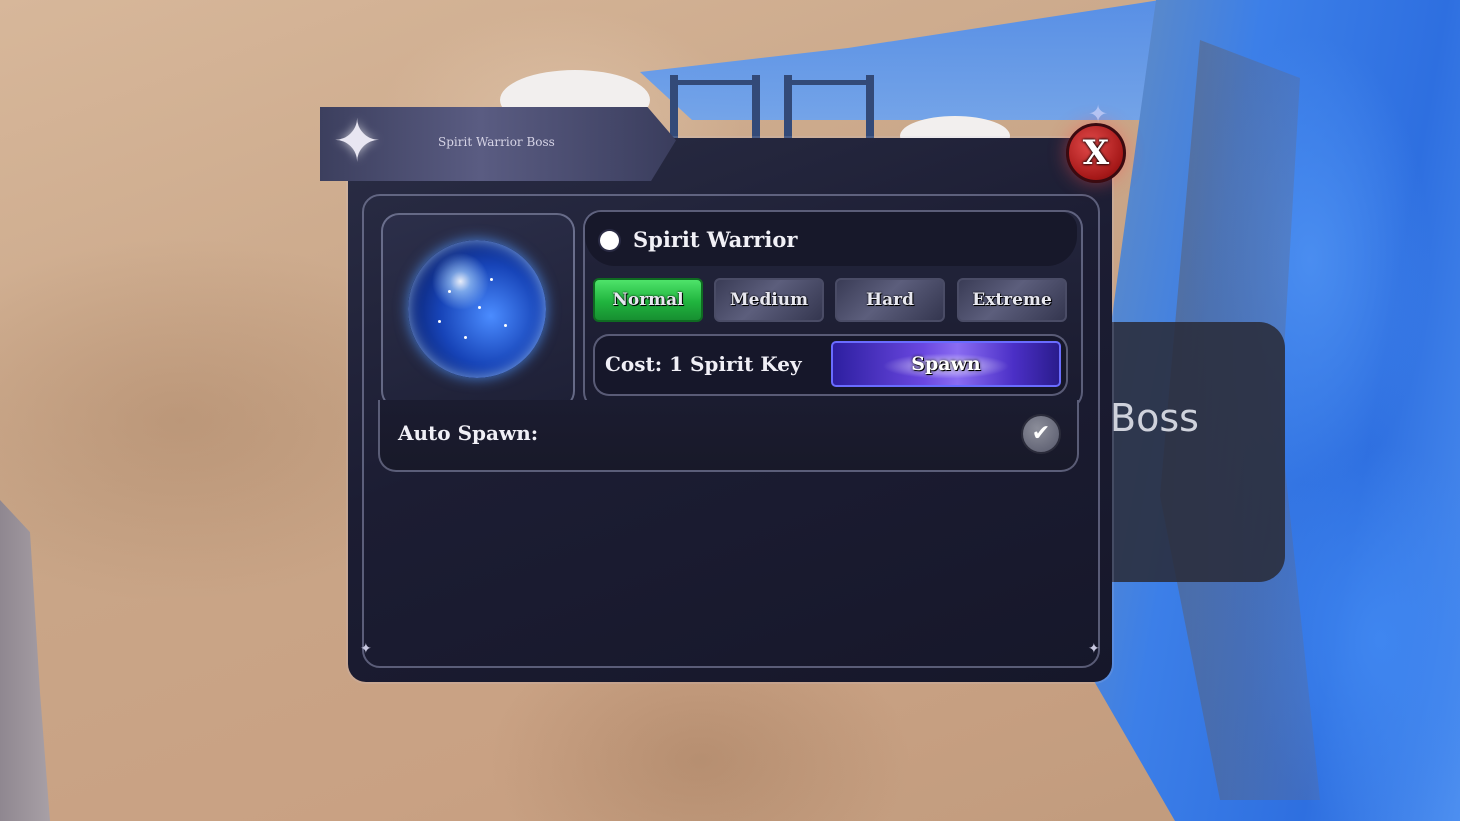  What do you see at coordinates (477, 309) in the screenshot?
I see `spirit-orb-icon` at bounding box center [477, 309].